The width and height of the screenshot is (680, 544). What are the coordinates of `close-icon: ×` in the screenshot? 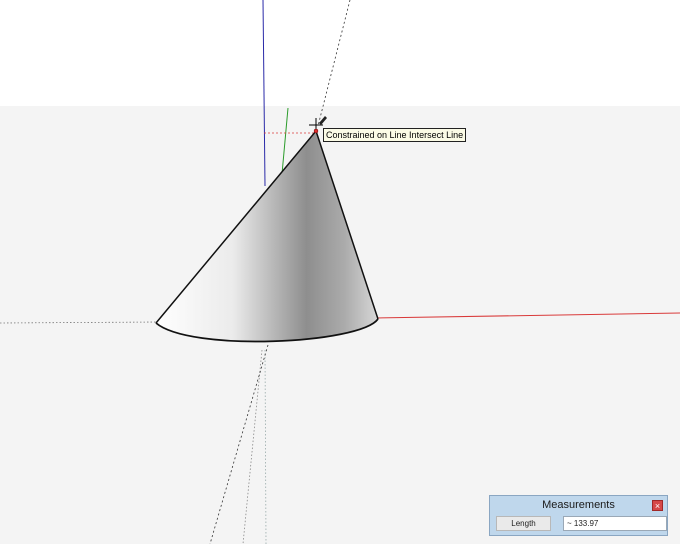 It's located at (657, 505).